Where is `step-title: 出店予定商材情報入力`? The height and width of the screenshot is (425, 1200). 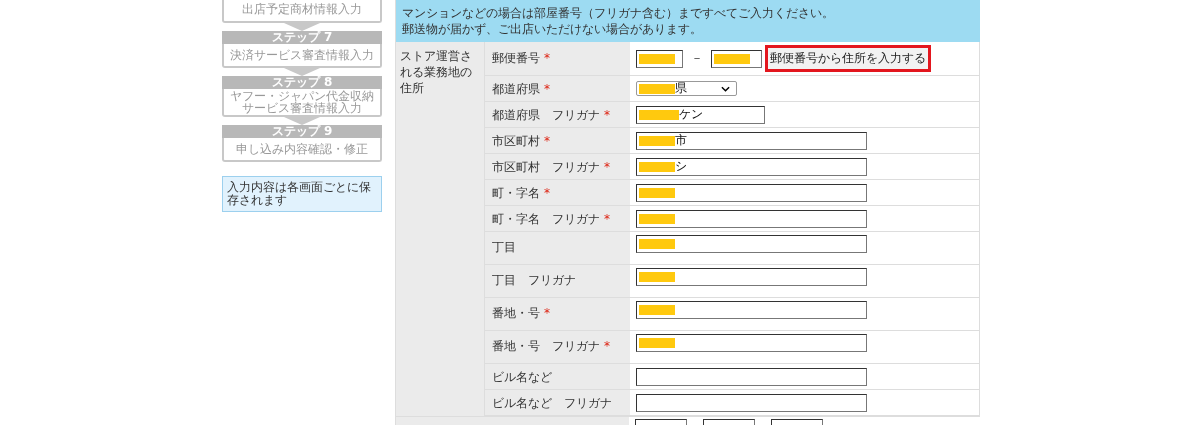 step-title: 出店予定商材情報入力 is located at coordinates (302, 11).